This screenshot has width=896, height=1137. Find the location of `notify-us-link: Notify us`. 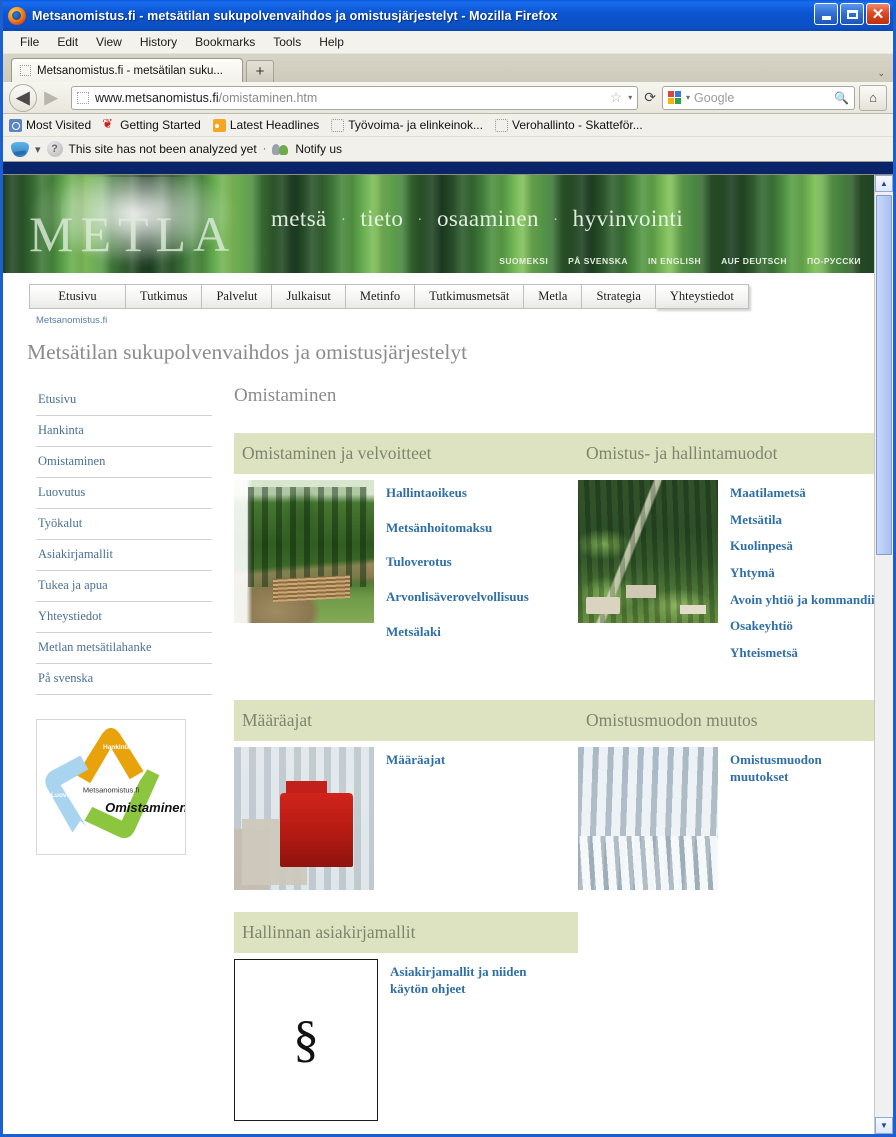

notify-us-link: Notify us is located at coordinates (318, 149).